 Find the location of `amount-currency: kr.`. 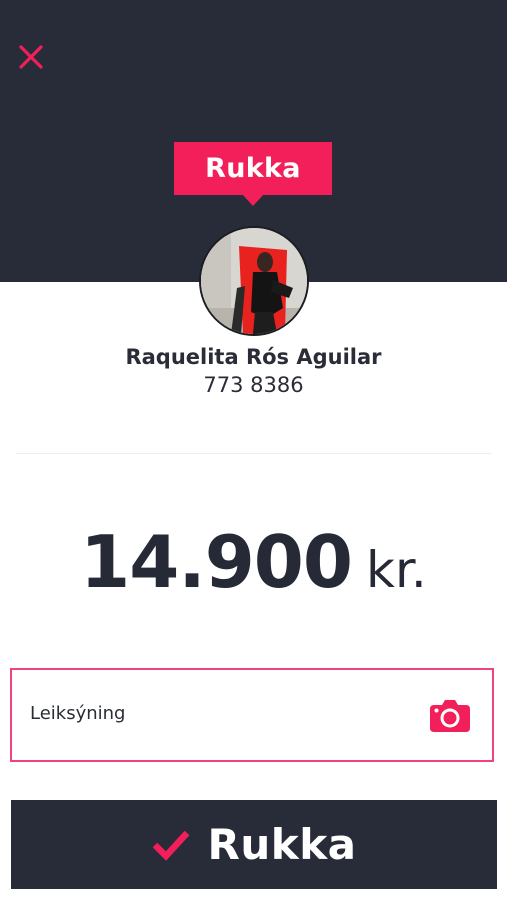

amount-currency: kr. is located at coordinates (396, 570).